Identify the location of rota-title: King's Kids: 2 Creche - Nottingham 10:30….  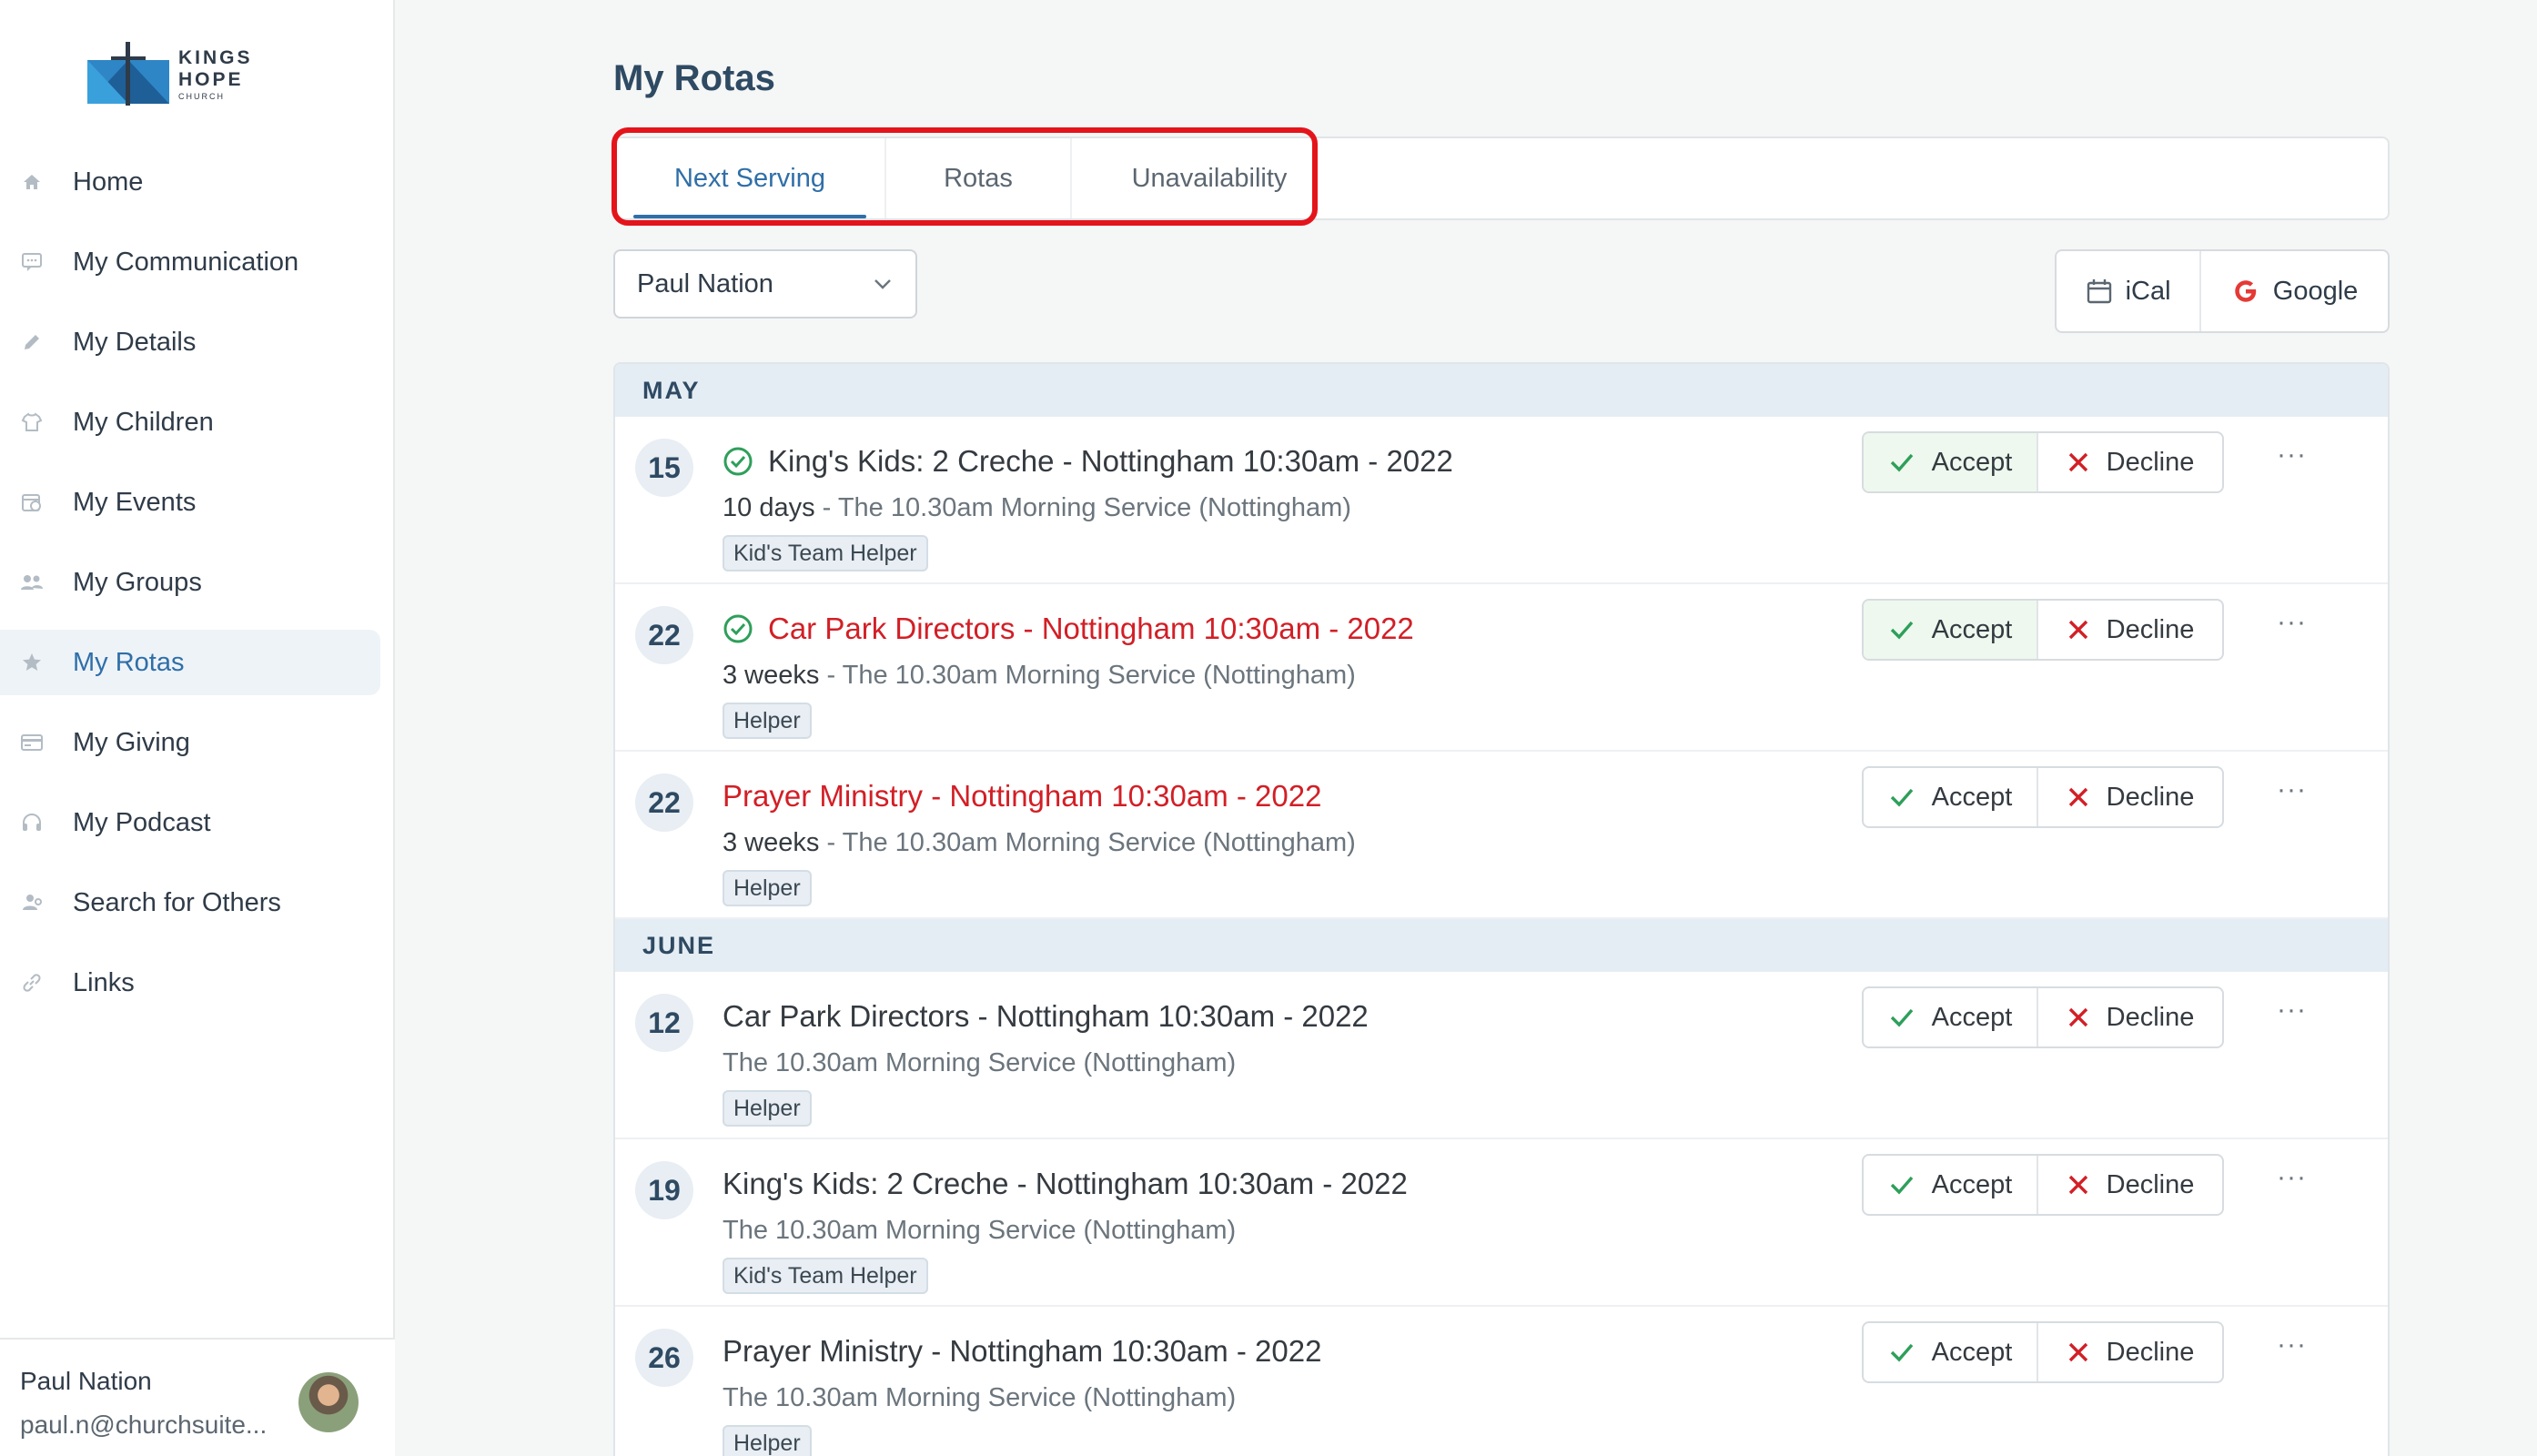
(1110, 461).